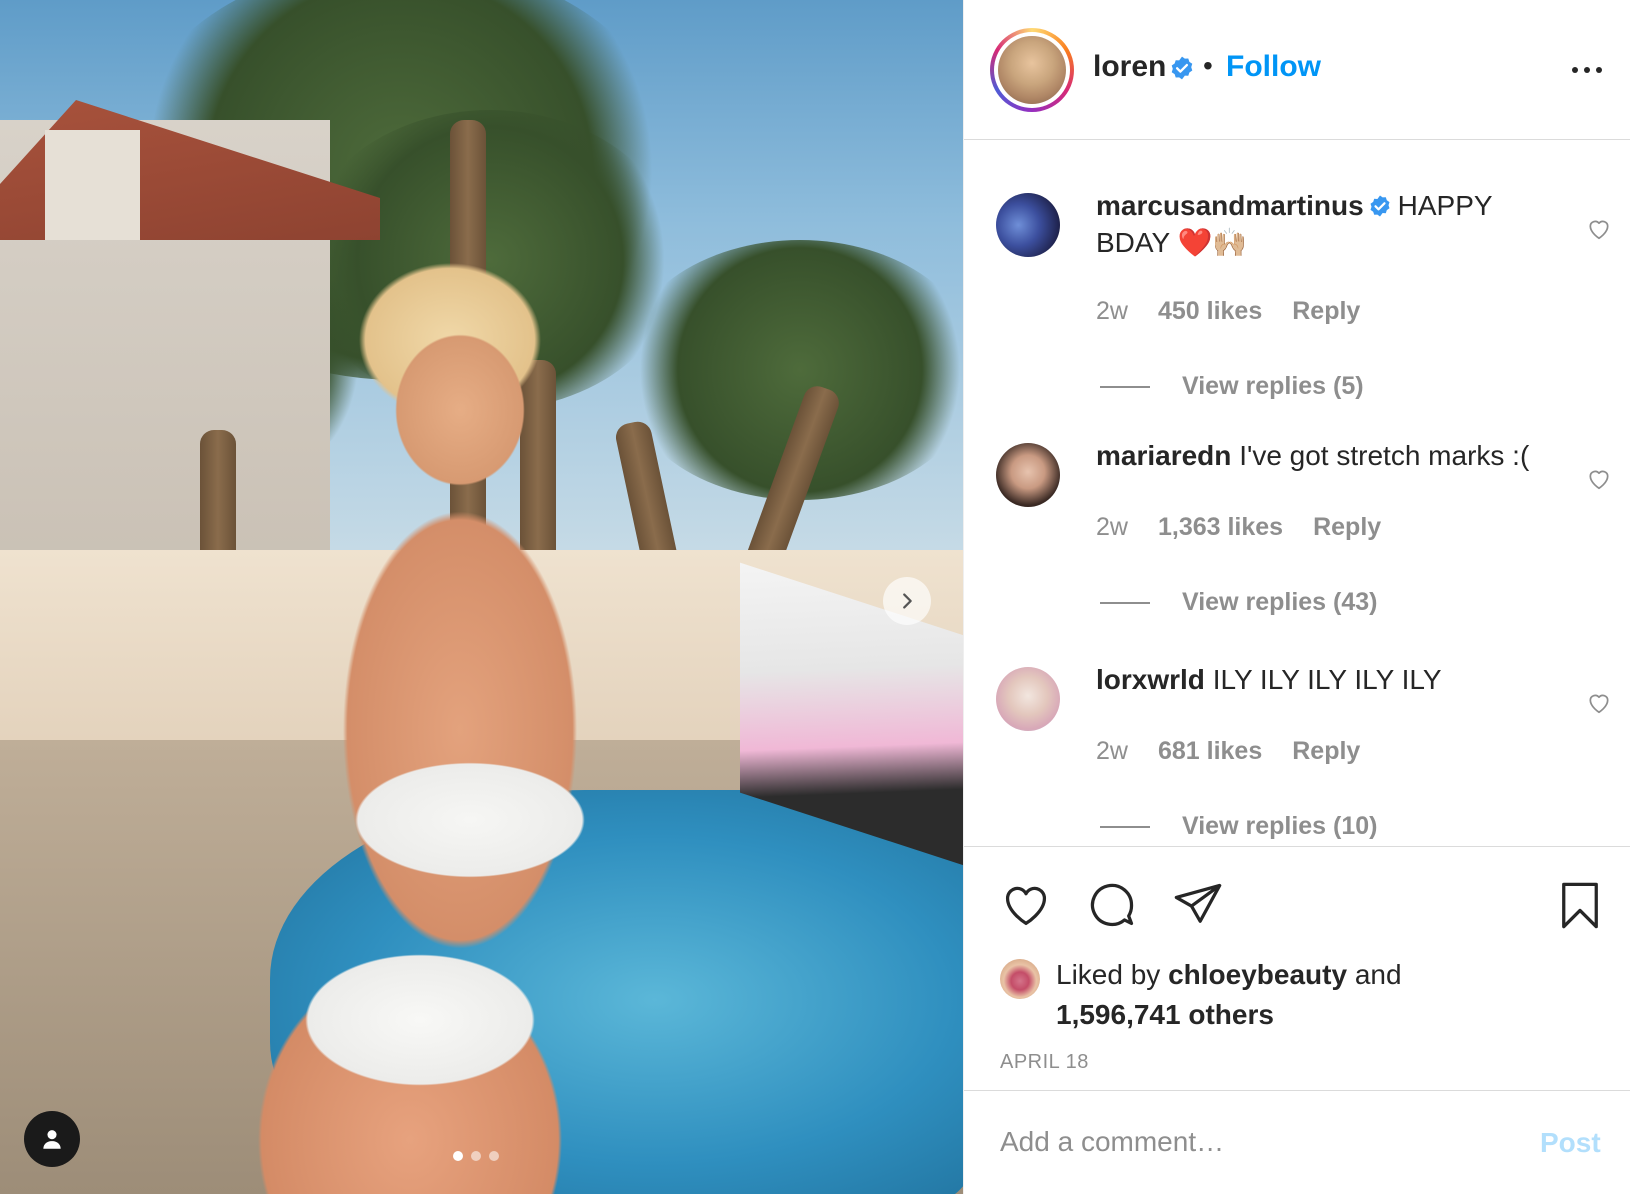 This screenshot has height=1194, width=1630. What do you see at coordinates (1280, 602) in the screenshot?
I see `view-replies-label: View replies (43)` at bounding box center [1280, 602].